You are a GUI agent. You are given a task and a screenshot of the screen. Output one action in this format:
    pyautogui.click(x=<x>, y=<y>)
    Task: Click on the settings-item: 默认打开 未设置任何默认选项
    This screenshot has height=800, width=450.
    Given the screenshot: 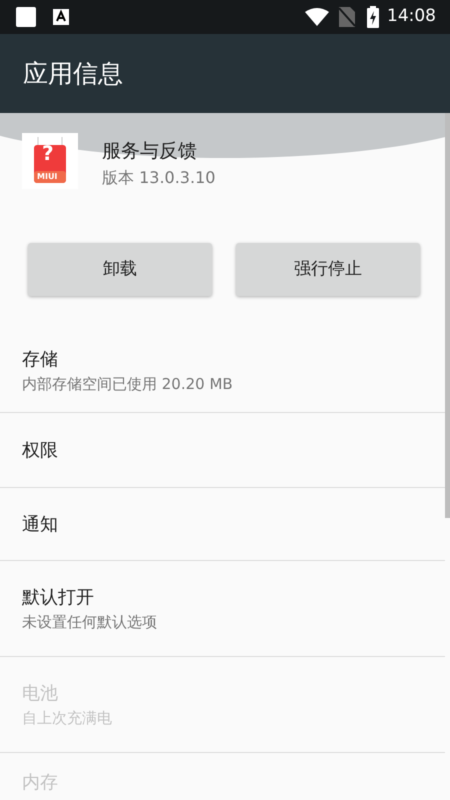 What is the action you would take?
    pyautogui.click(x=222, y=609)
    